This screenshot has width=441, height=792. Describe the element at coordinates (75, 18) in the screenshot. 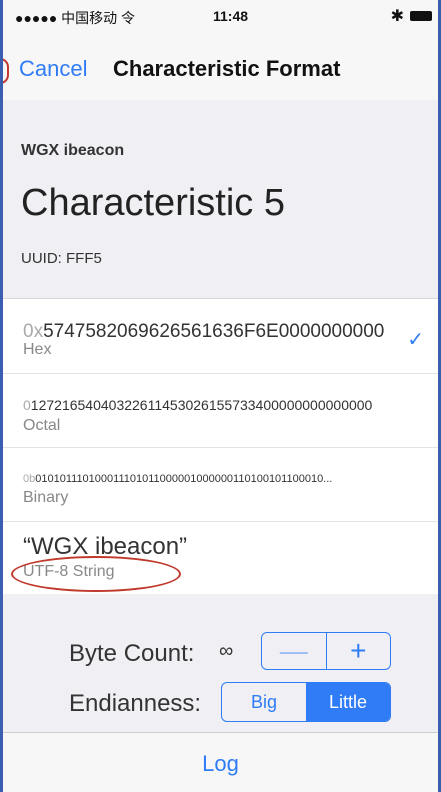

I see `carrier-text: ●●●●● 中国移动 令` at that location.